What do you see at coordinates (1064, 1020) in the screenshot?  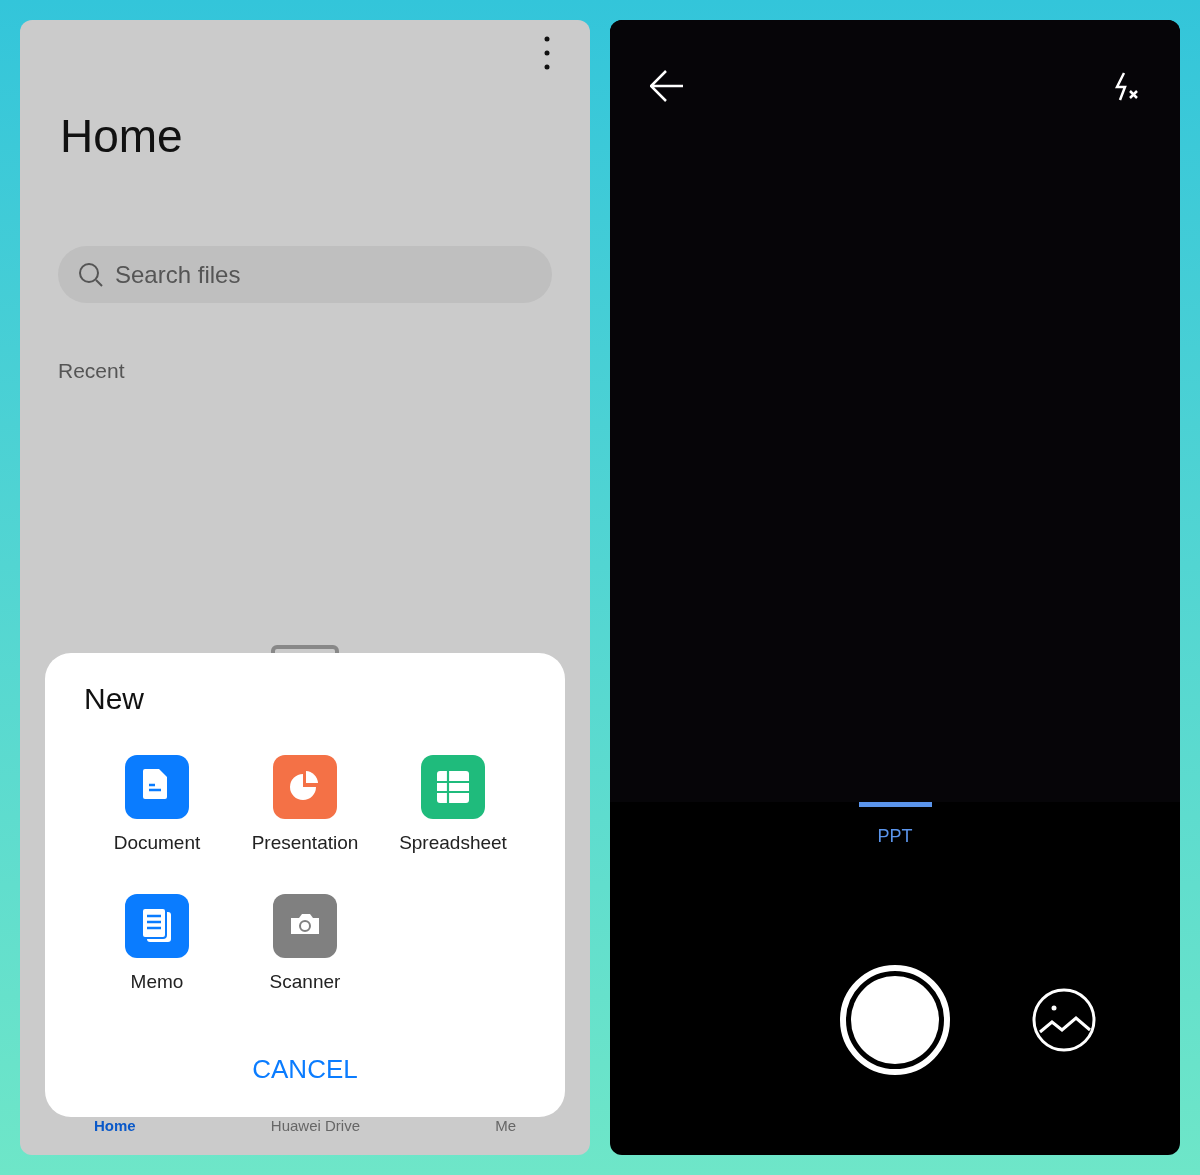 I see `gallery-icon` at bounding box center [1064, 1020].